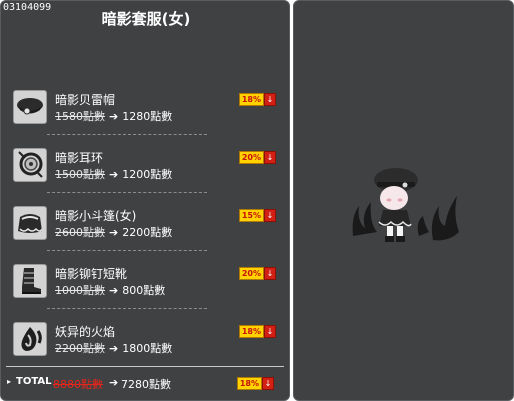 The height and width of the screenshot is (401, 514). What do you see at coordinates (79, 158) in the screenshot?
I see `item-name: 暗影耳环` at bounding box center [79, 158].